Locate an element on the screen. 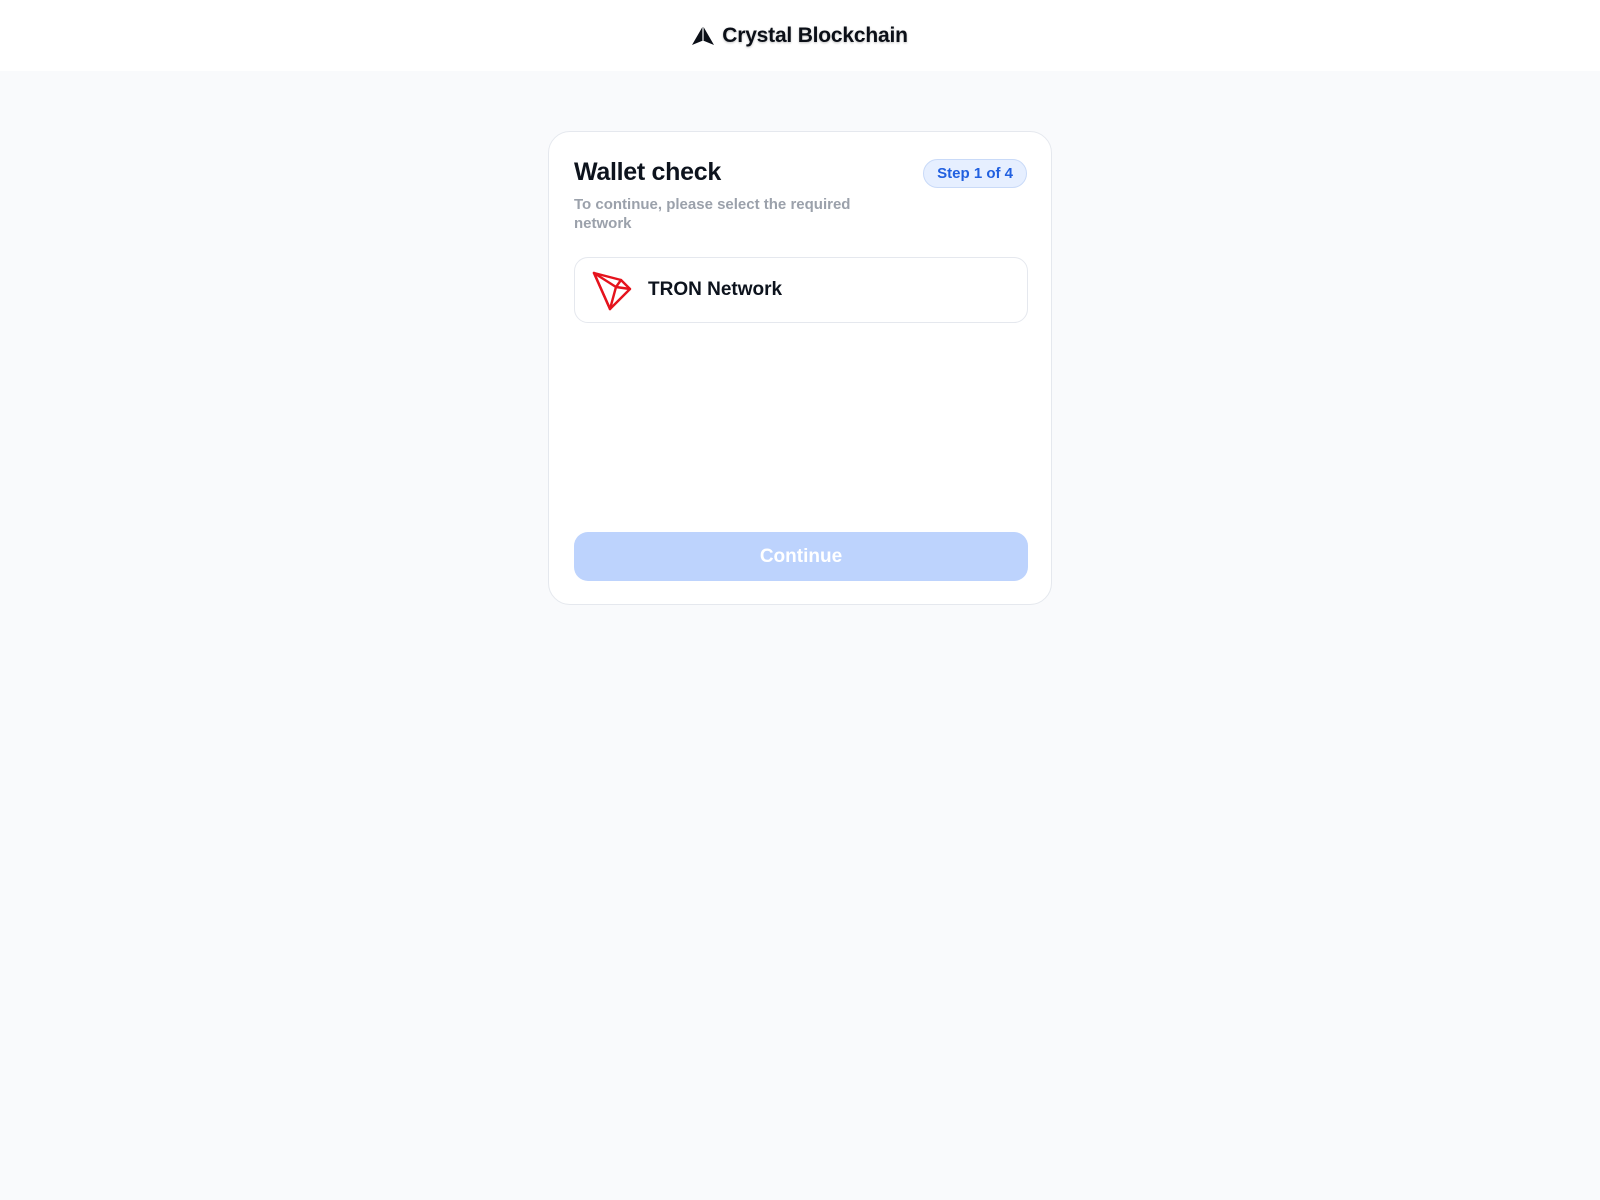 Image resolution: width=1600 pixels, height=1200 pixels. card-title: Wallet check is located at coordinates (647, 172).